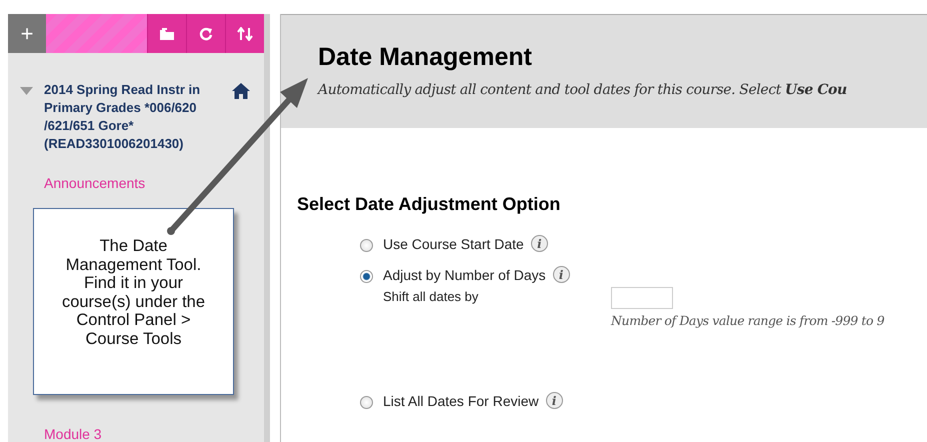  Describe the element at coordinates (431, 297) in the screenshot. I see `field-label: Shift all dates by` at that location.